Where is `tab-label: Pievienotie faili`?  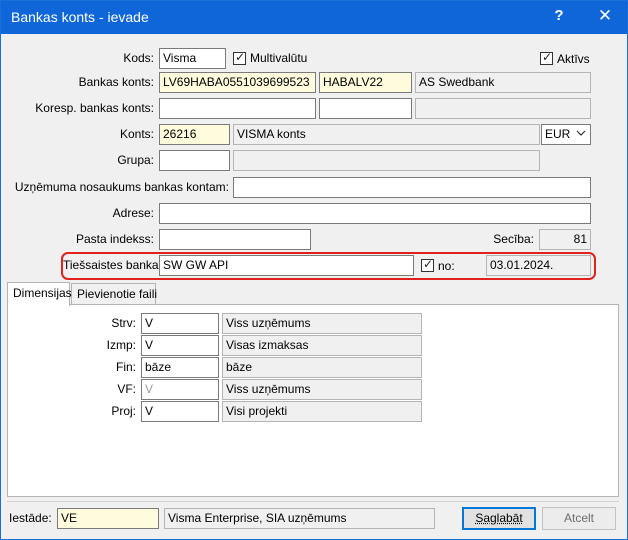
tab-label: Pievienotie faili is located at coordinates (117, 294).